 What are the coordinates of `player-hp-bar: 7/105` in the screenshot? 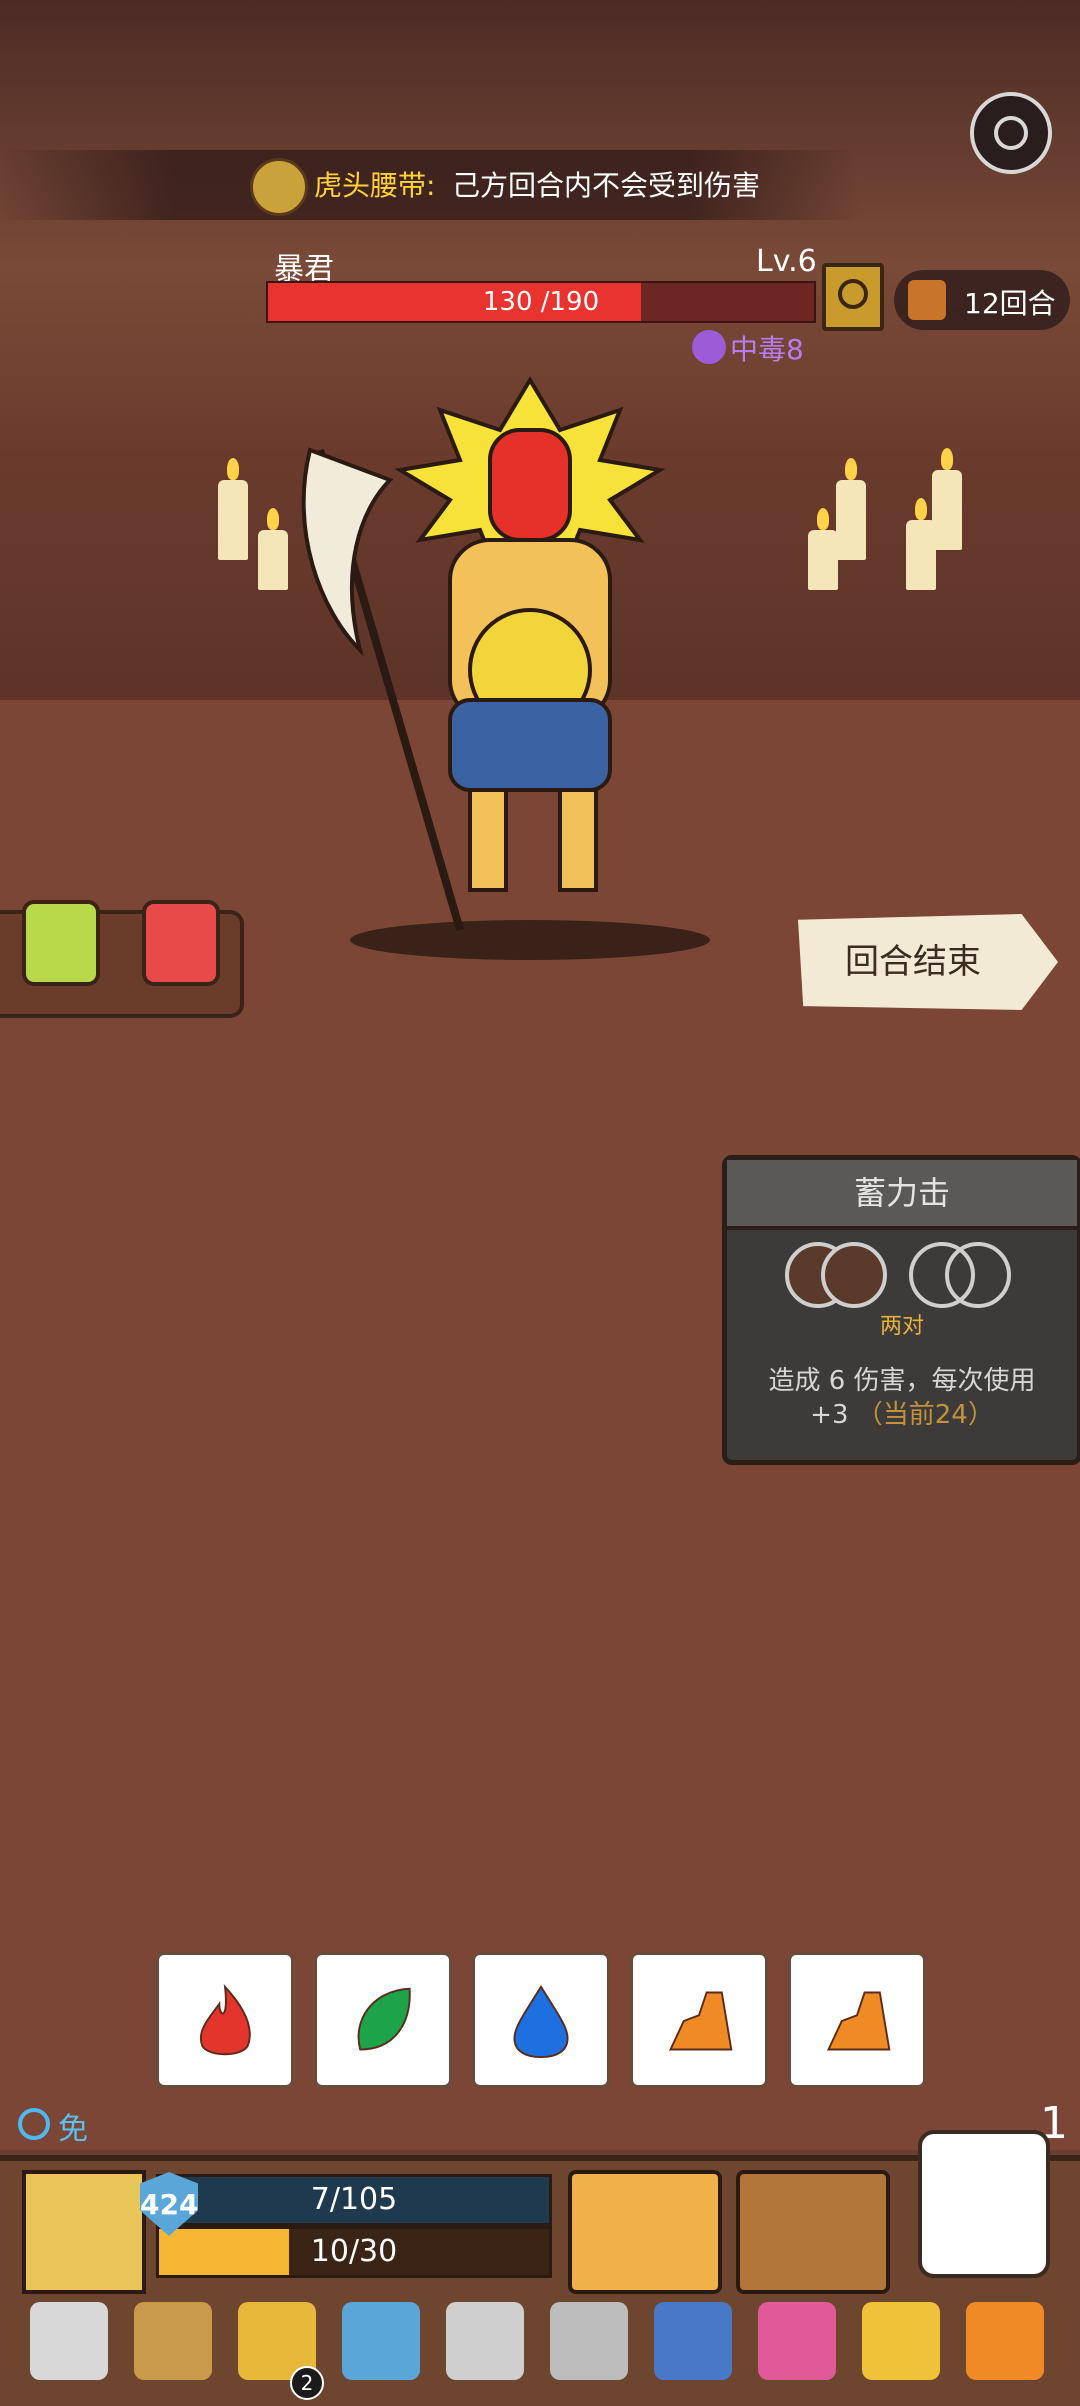 It's located at (354, 2200).